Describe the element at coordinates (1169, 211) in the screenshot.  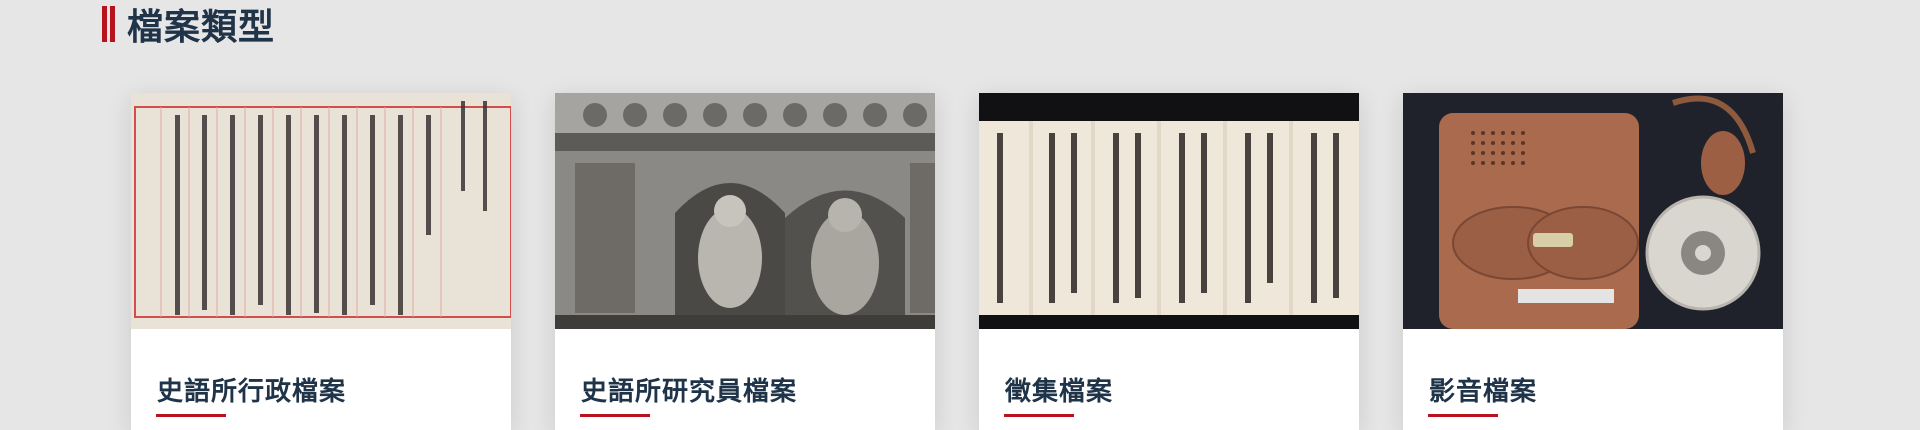
I see `calligraphy-scroll-image` at that location.